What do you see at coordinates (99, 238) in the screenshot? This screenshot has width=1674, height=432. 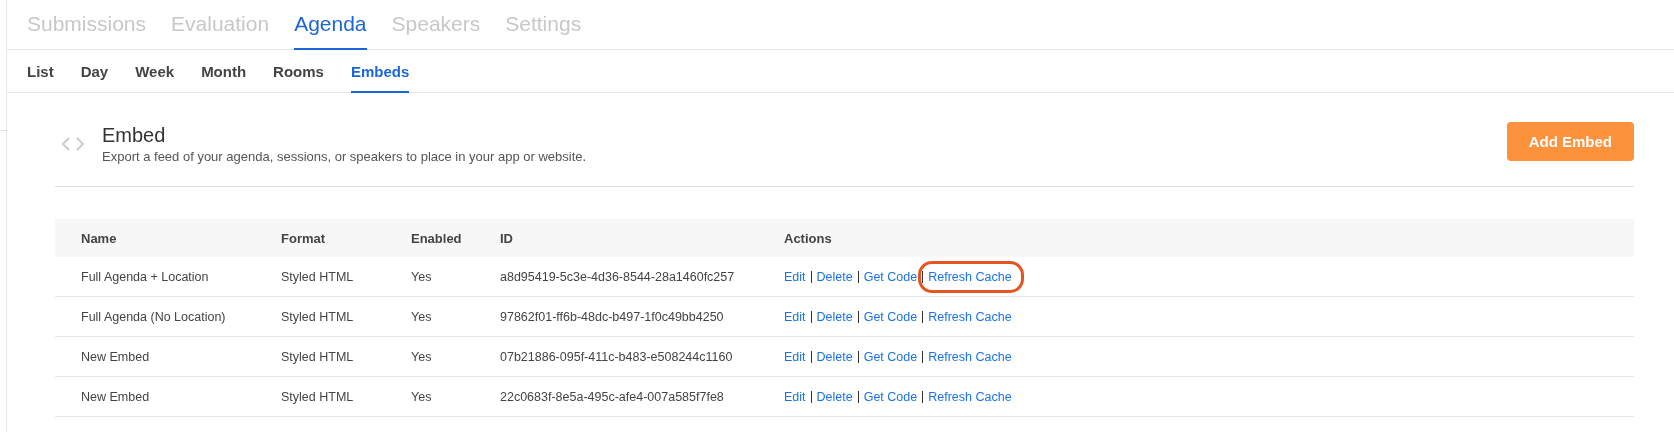 I see `column-header: Name` at bounding box center [99, 238].